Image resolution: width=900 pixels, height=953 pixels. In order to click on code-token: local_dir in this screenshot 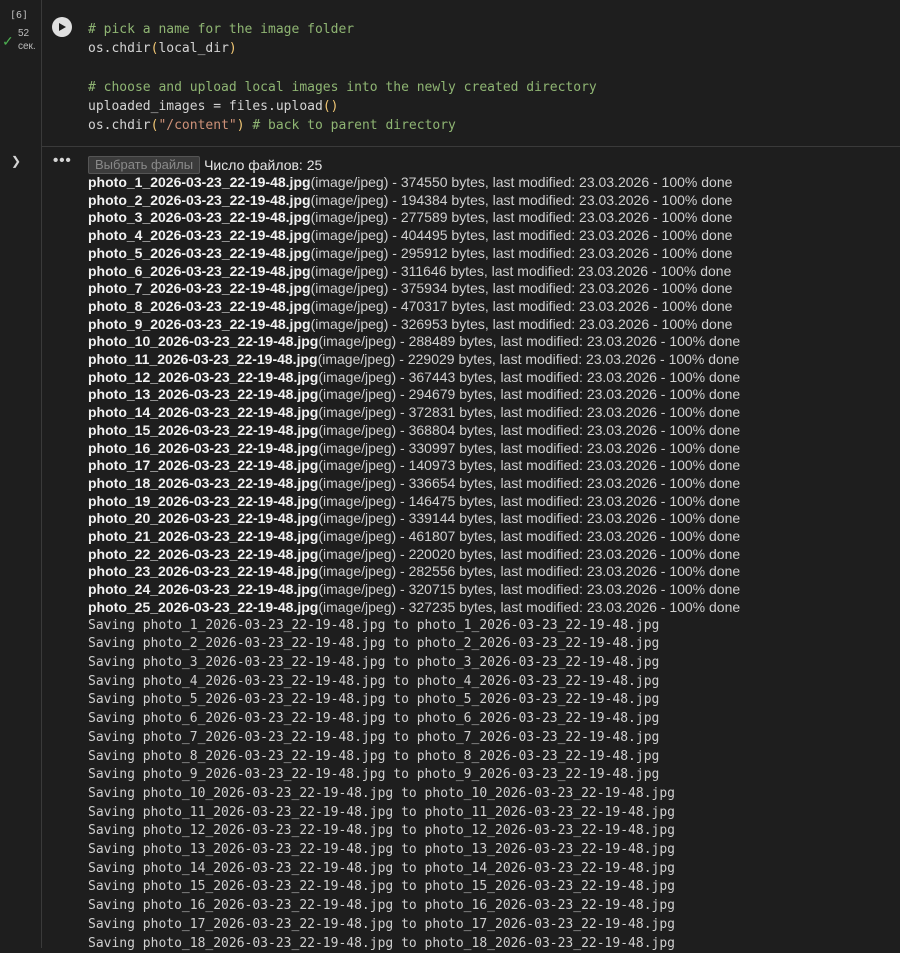, I will do `click(193, 49)`.